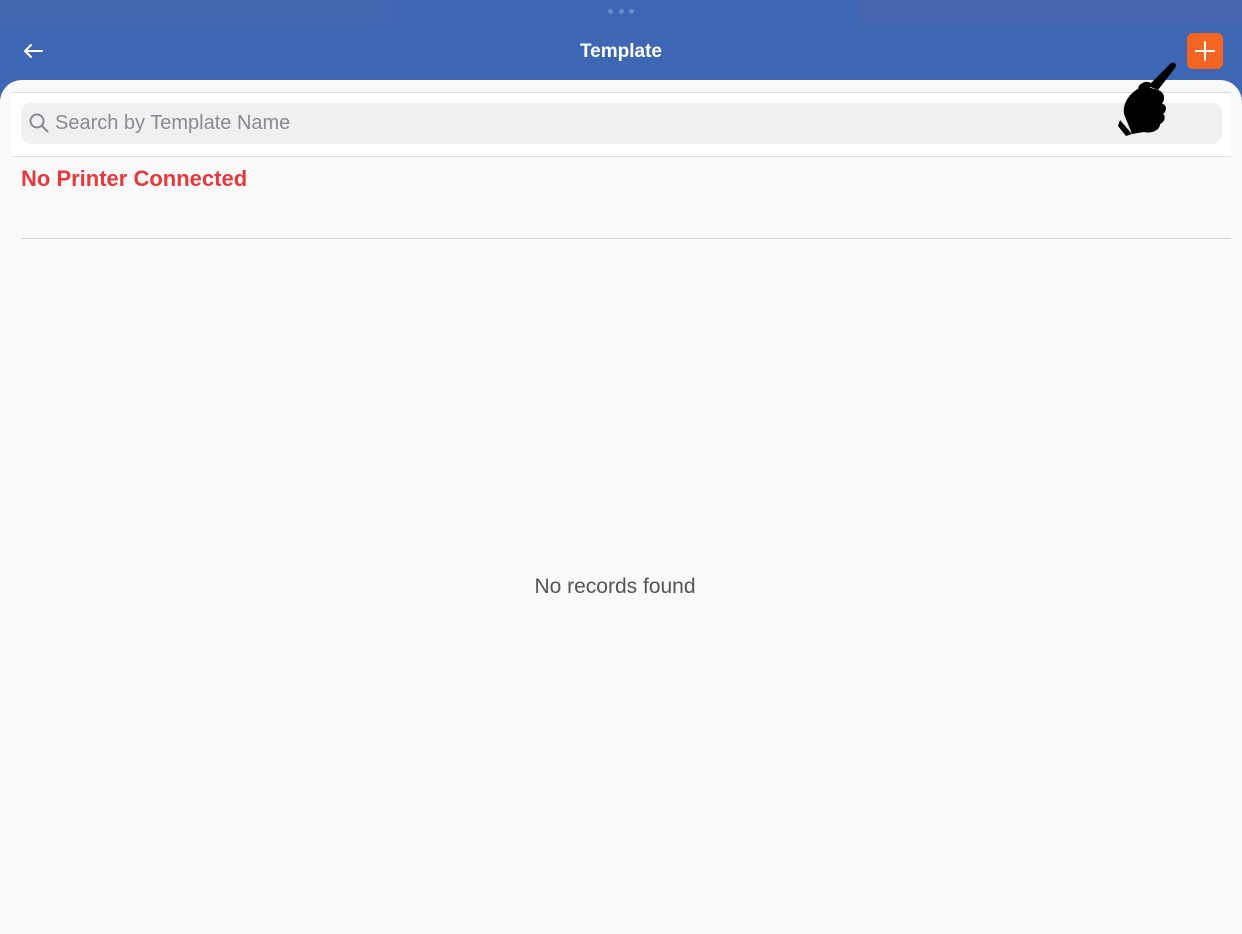  Describe the element at coordinates (197, 12) in the screenshot. I see `multitasking-strip-left` at that location.